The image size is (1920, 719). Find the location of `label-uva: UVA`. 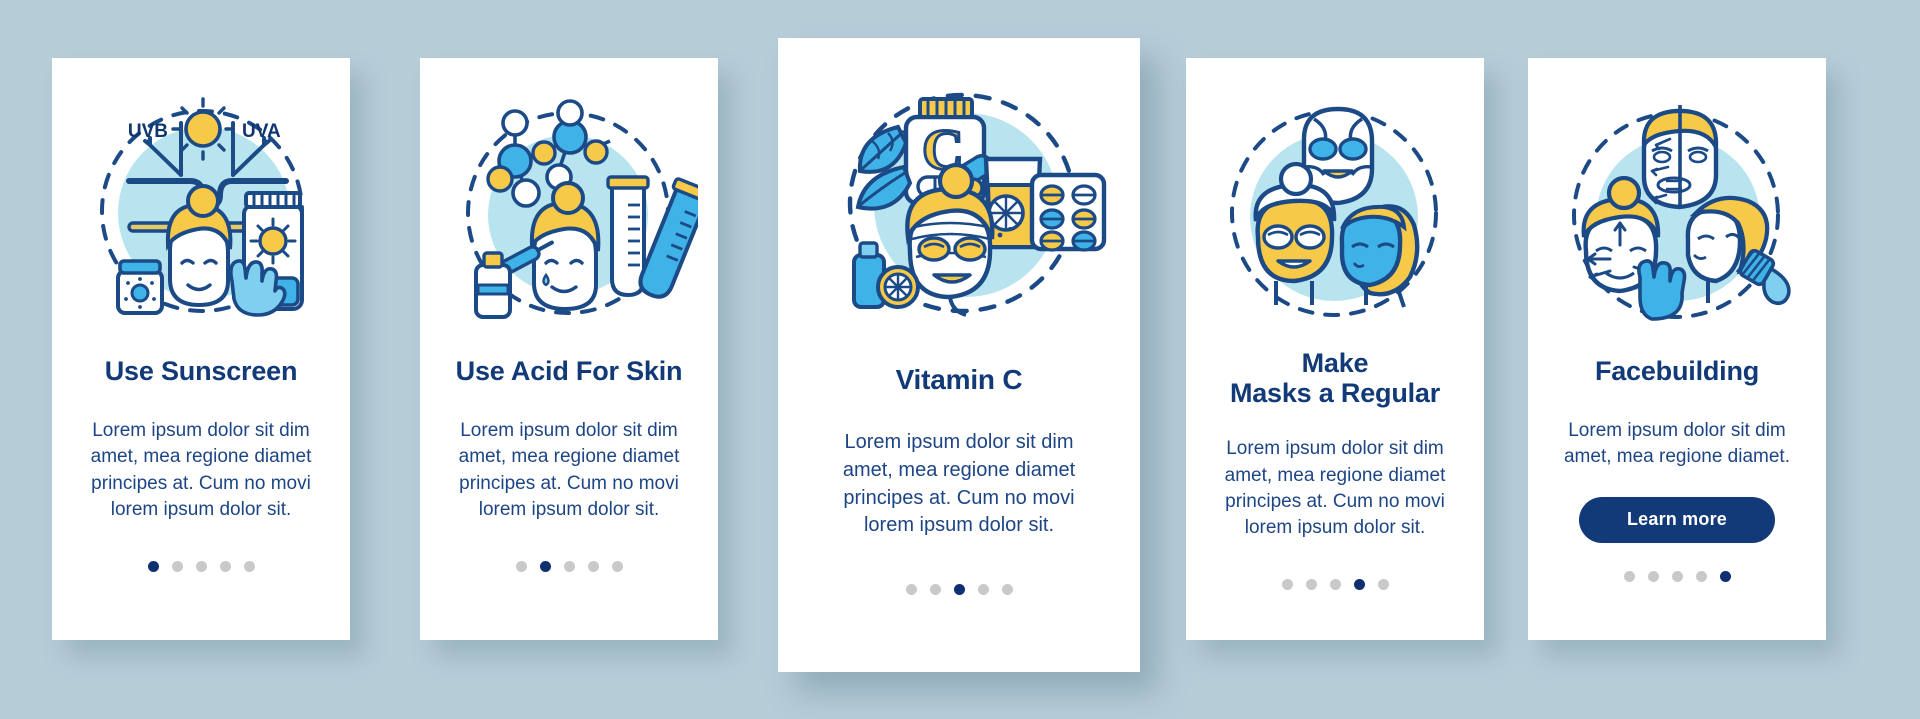

label-uva: UVA is located at coordinates (261, 131).